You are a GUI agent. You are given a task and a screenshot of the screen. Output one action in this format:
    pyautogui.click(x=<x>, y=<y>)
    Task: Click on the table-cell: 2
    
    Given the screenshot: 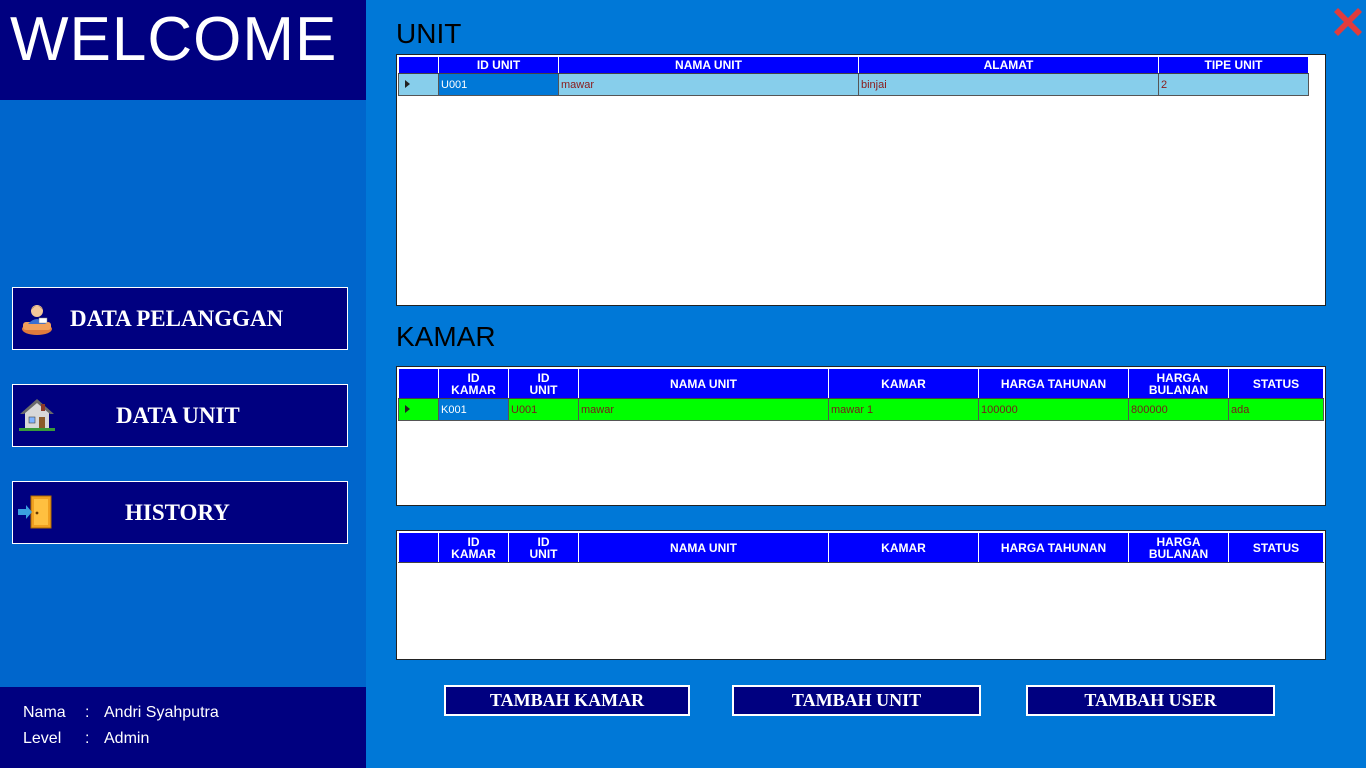 What is the action you would take?
    pyautogui.click(x=1233, y=84)
    